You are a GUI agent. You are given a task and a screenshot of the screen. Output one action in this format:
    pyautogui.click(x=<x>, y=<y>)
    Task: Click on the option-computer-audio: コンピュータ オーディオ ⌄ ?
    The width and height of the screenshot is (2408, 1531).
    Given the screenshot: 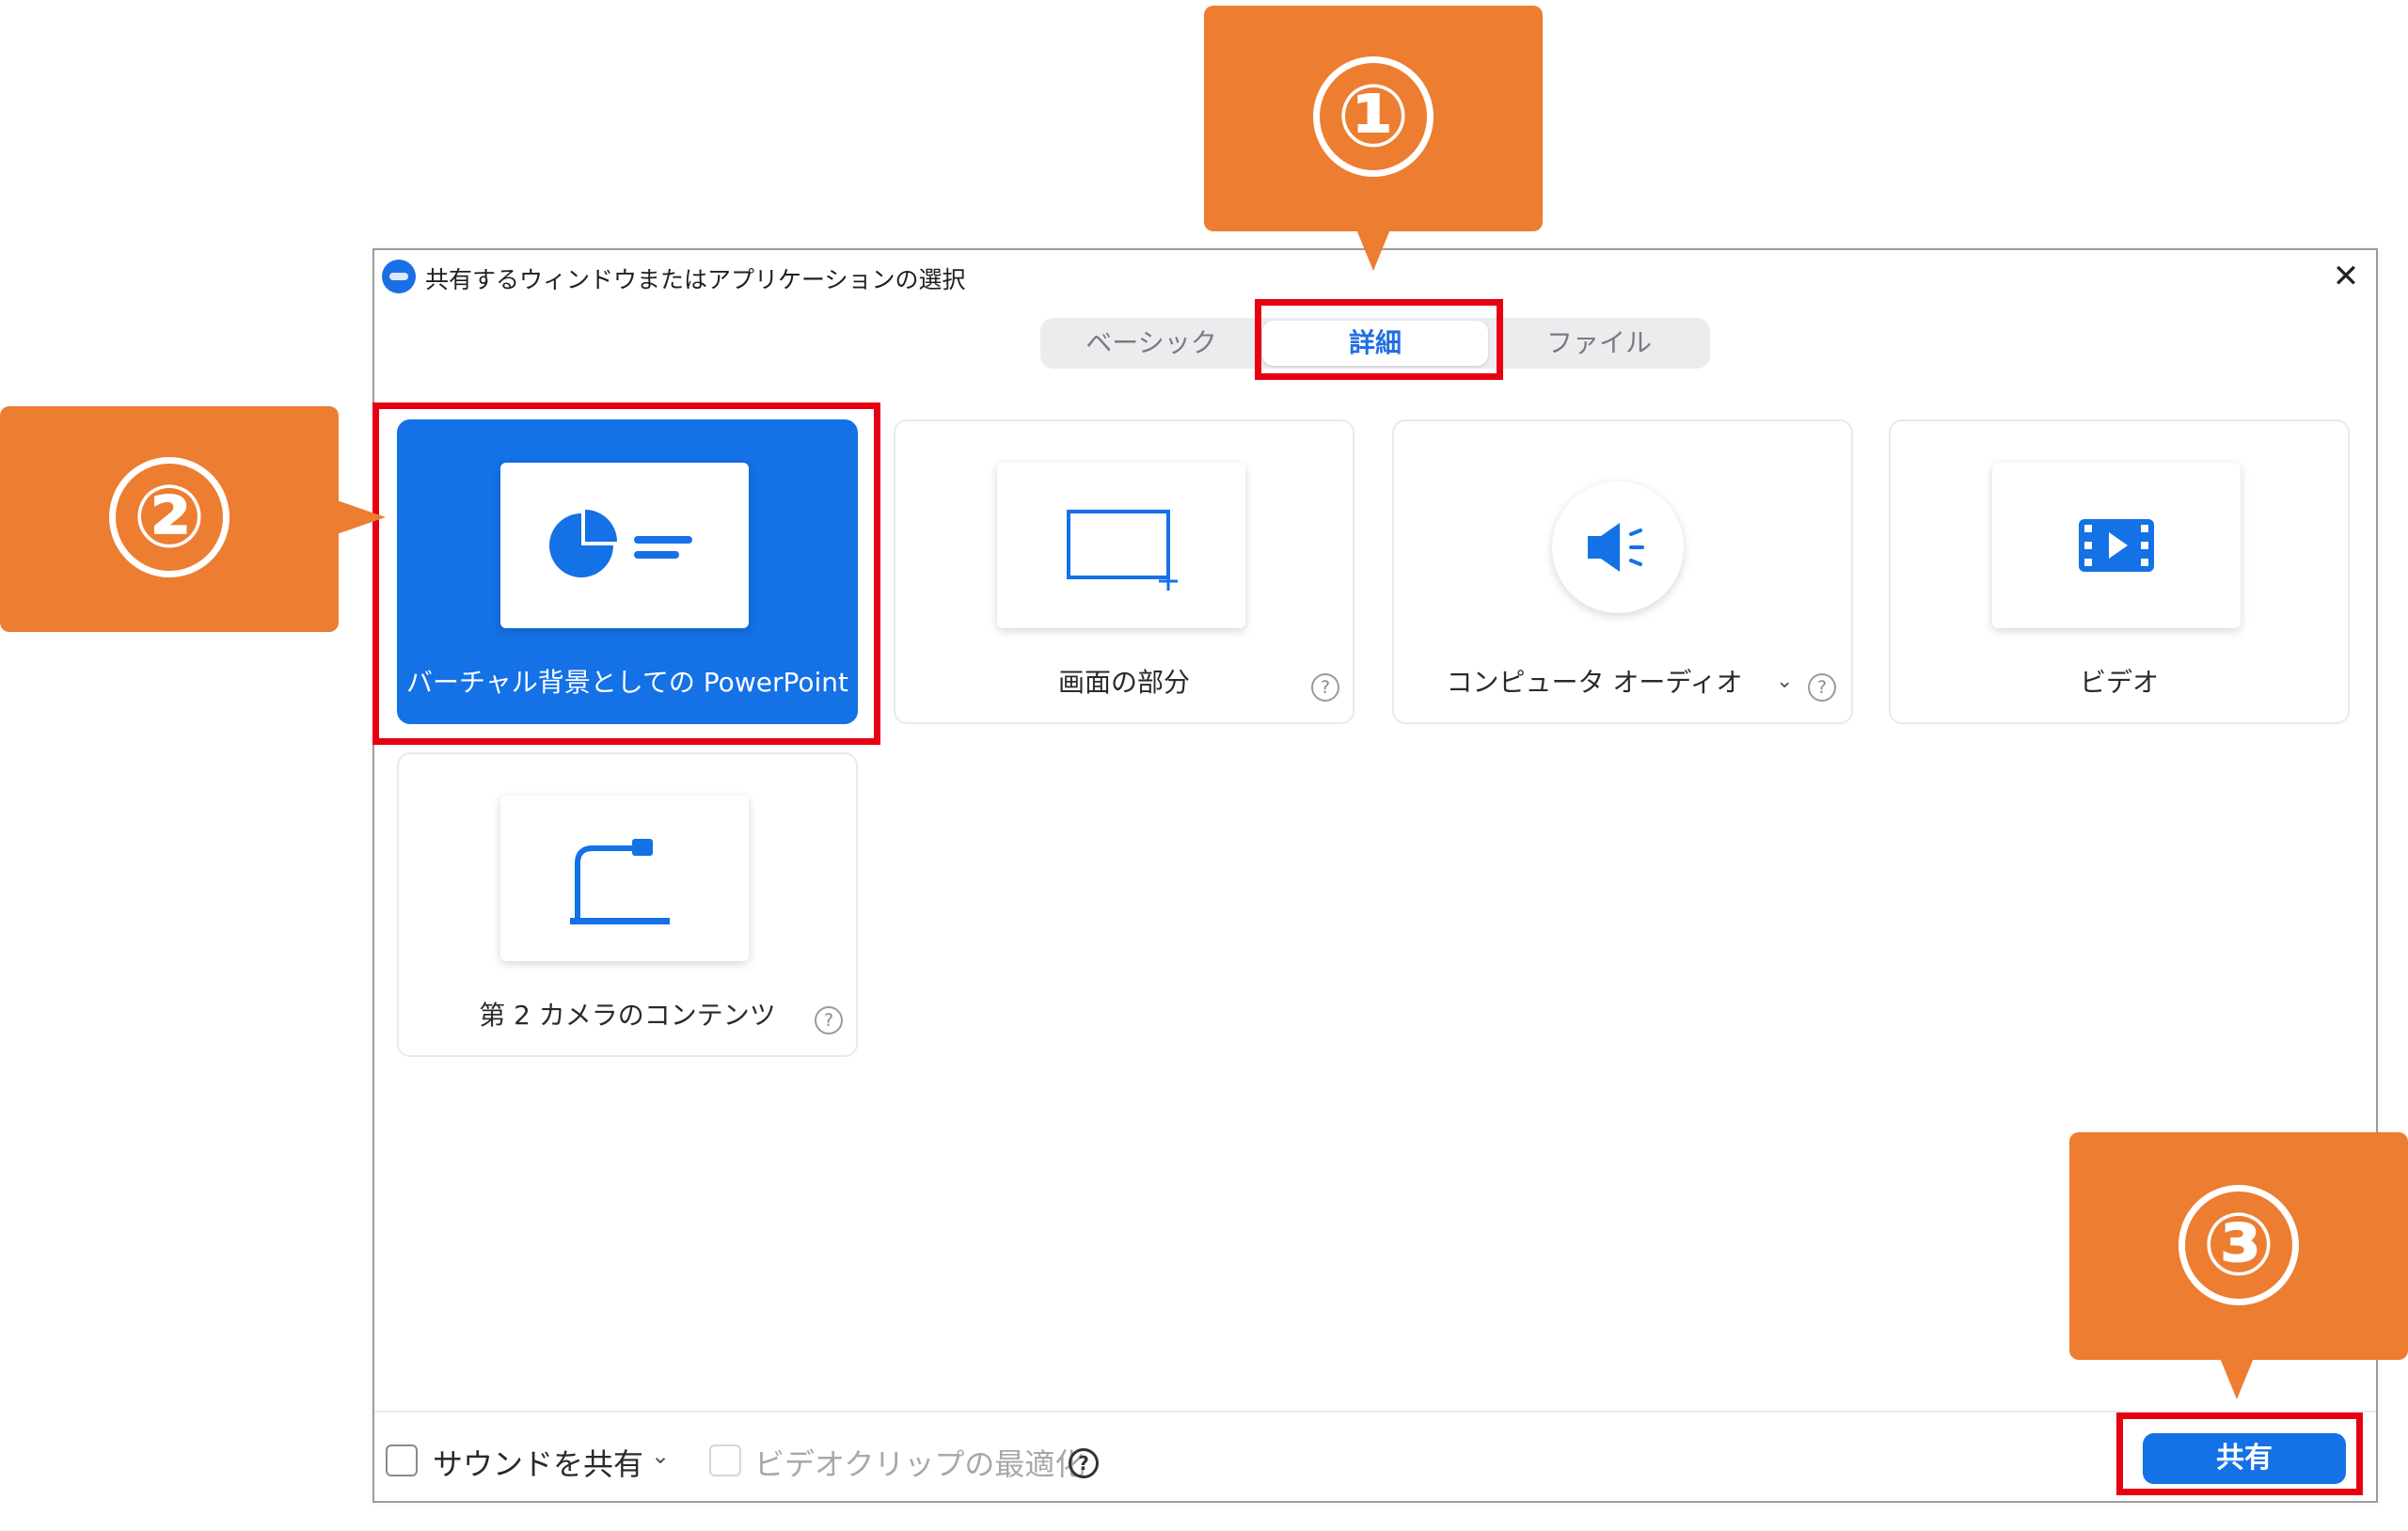 What is the action you would take?
    pyautogui.click(x=1622, y=571)
    